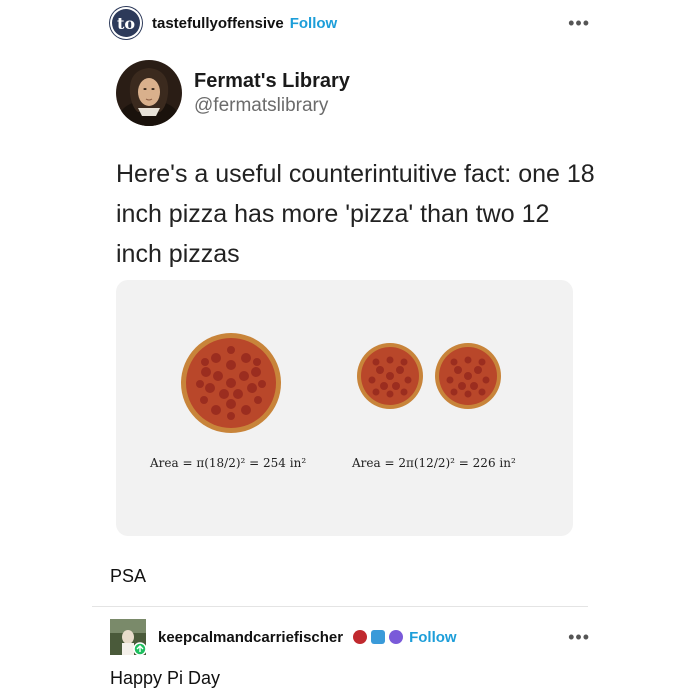 The width and height of the screenshot is (700, 700). I want to click on pizza-18-inch-image, so click(231, 383).